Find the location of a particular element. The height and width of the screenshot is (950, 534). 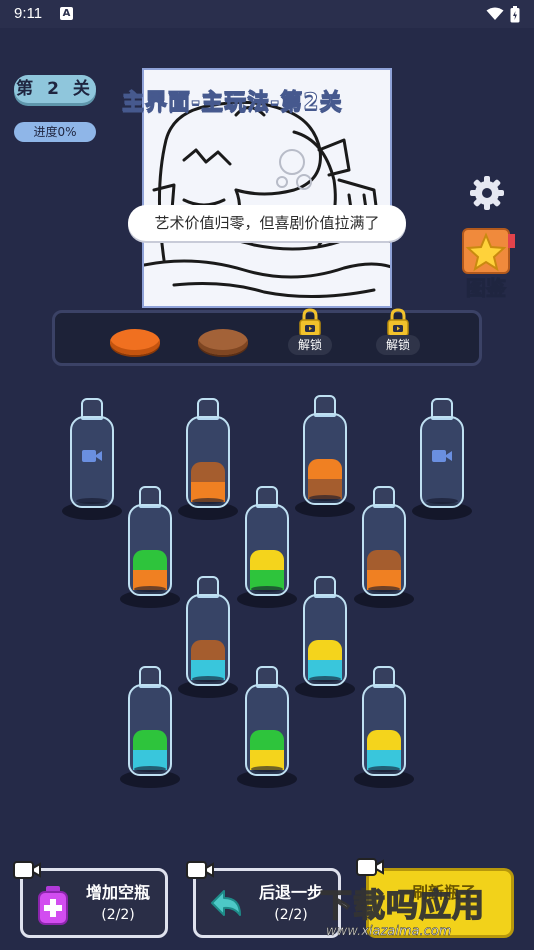

watermark: 下载吗应用 www.xiazaima.com is located at coordinates (424, 915).